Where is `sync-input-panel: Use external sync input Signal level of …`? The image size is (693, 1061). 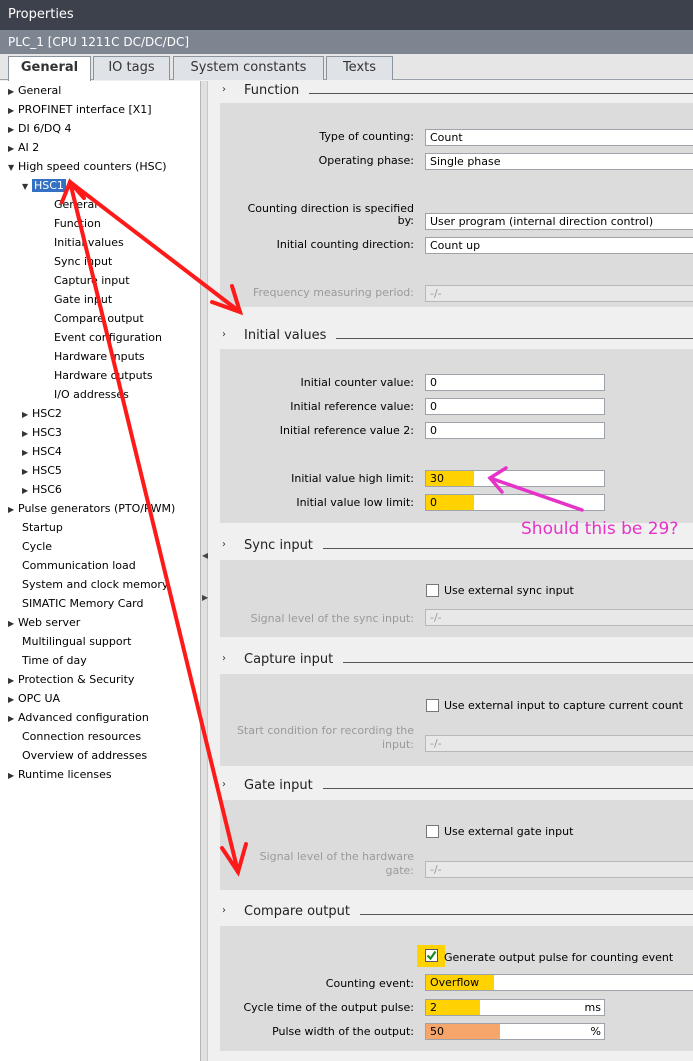 sync-input-panel: Use external sync input Signal level of … is located at coordinates (456, 598).